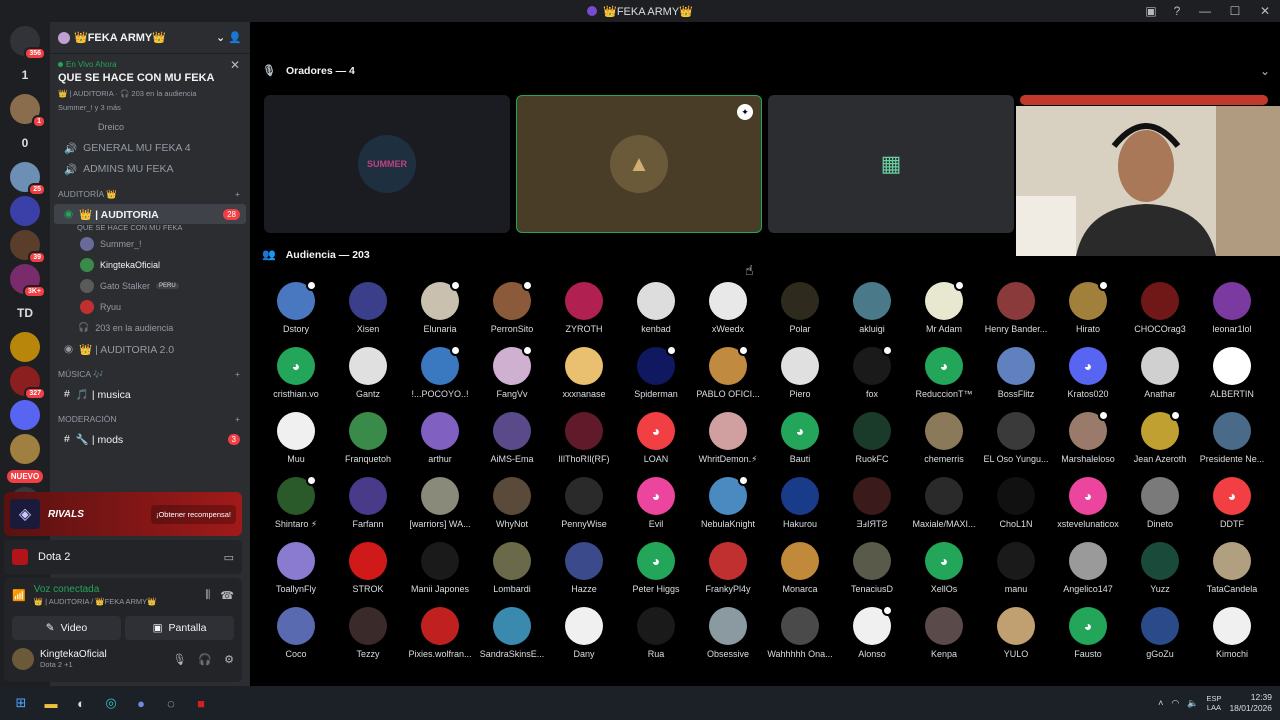 This screenshot has height=720, width=1280. Describe the element at coordinates (150, 285) in the screenshot. I see `voice-user: Gato Stalker PERU` at that location.